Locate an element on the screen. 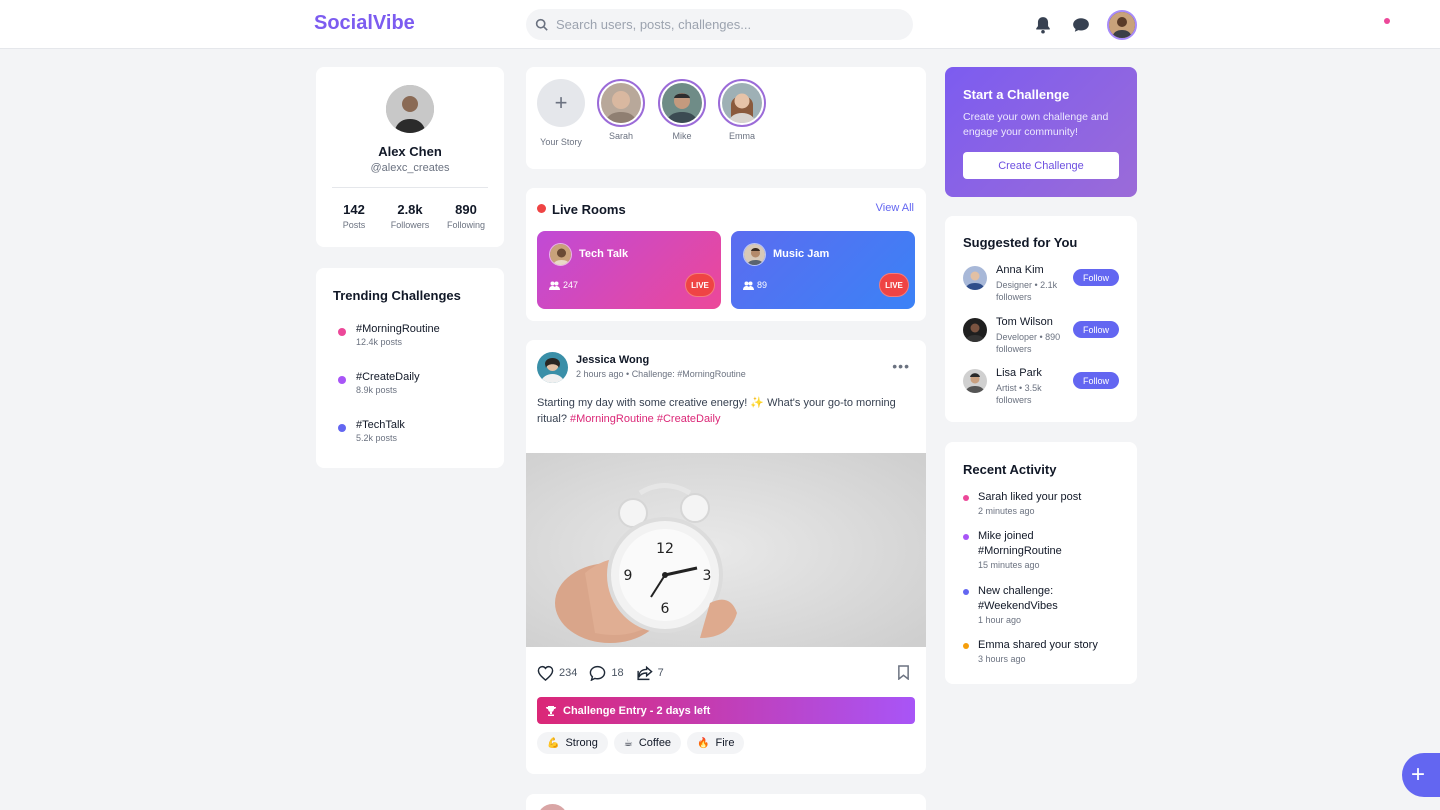 This screenshot has width=1440, height=810. more-options-icon: ••• is located at coordinates (901, 366).